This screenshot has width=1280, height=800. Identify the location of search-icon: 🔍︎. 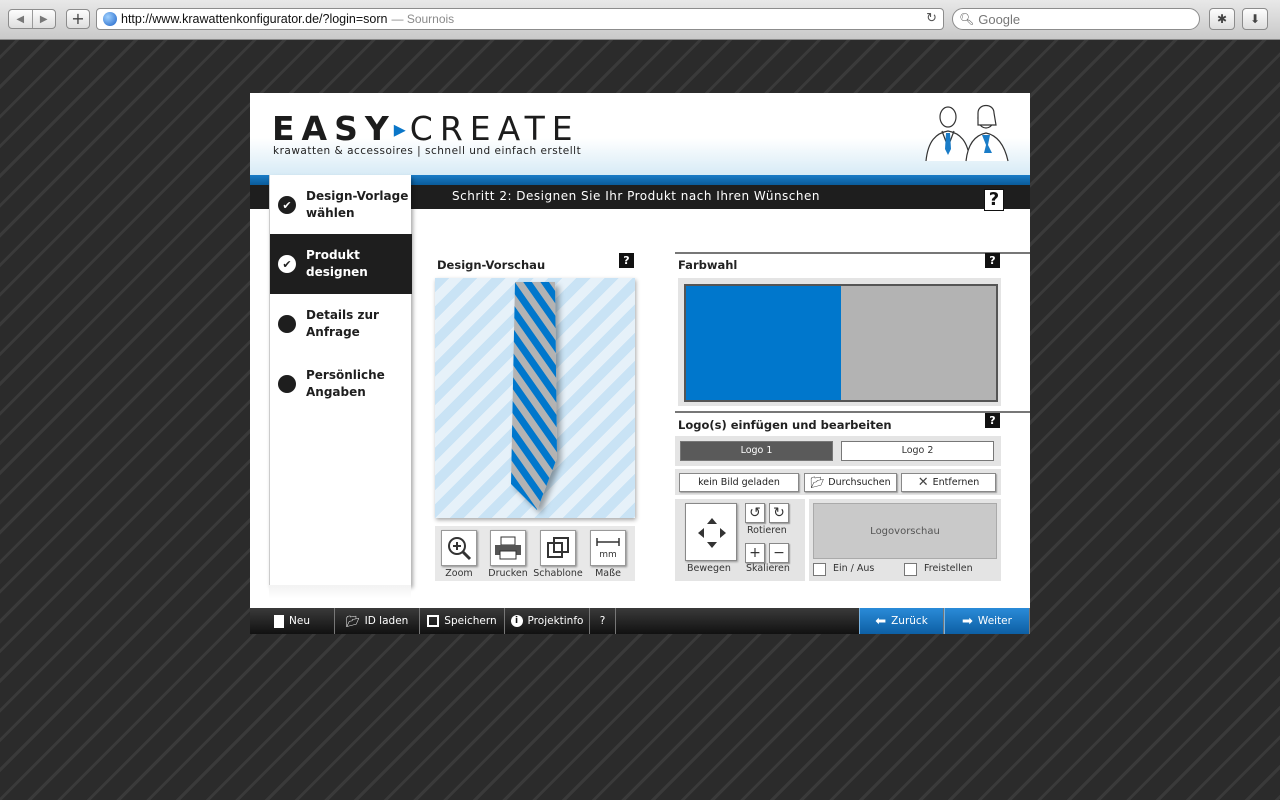
(967, 19).